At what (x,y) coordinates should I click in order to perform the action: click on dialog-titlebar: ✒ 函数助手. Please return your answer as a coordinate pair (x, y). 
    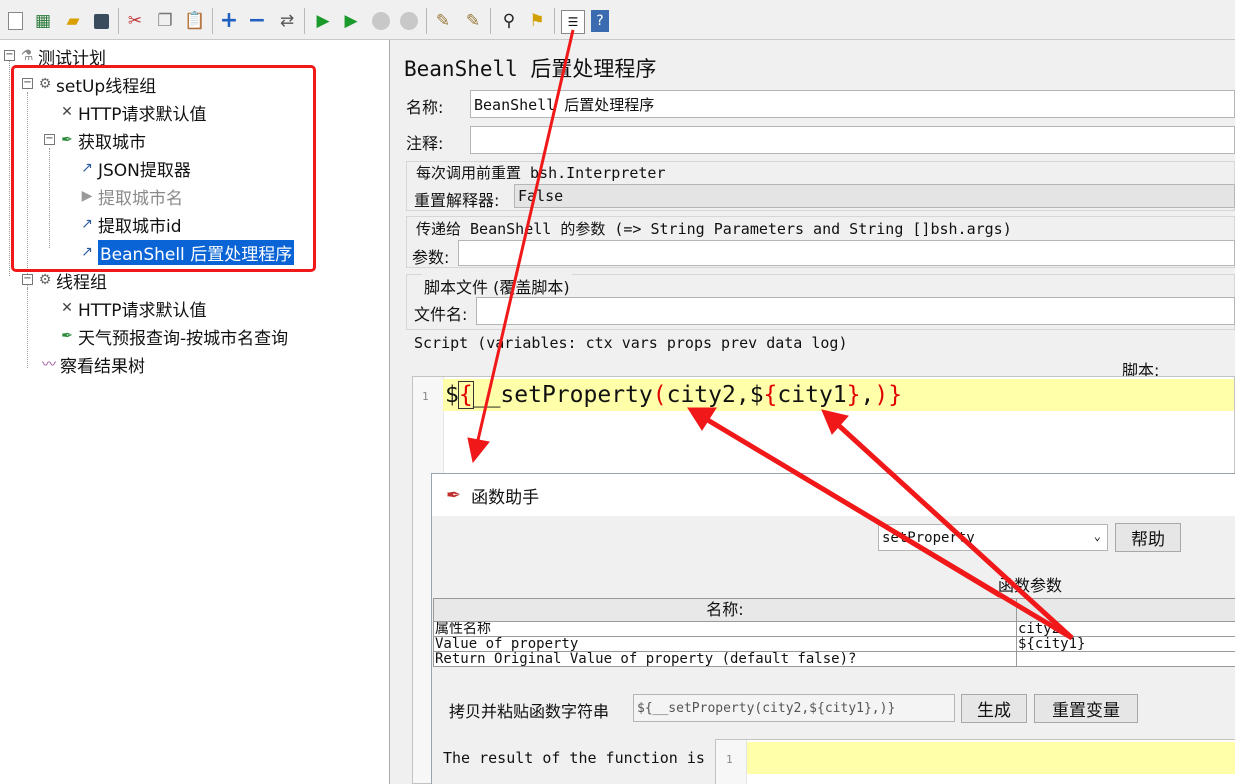
    Looking at the image, I should click on (833, 495).